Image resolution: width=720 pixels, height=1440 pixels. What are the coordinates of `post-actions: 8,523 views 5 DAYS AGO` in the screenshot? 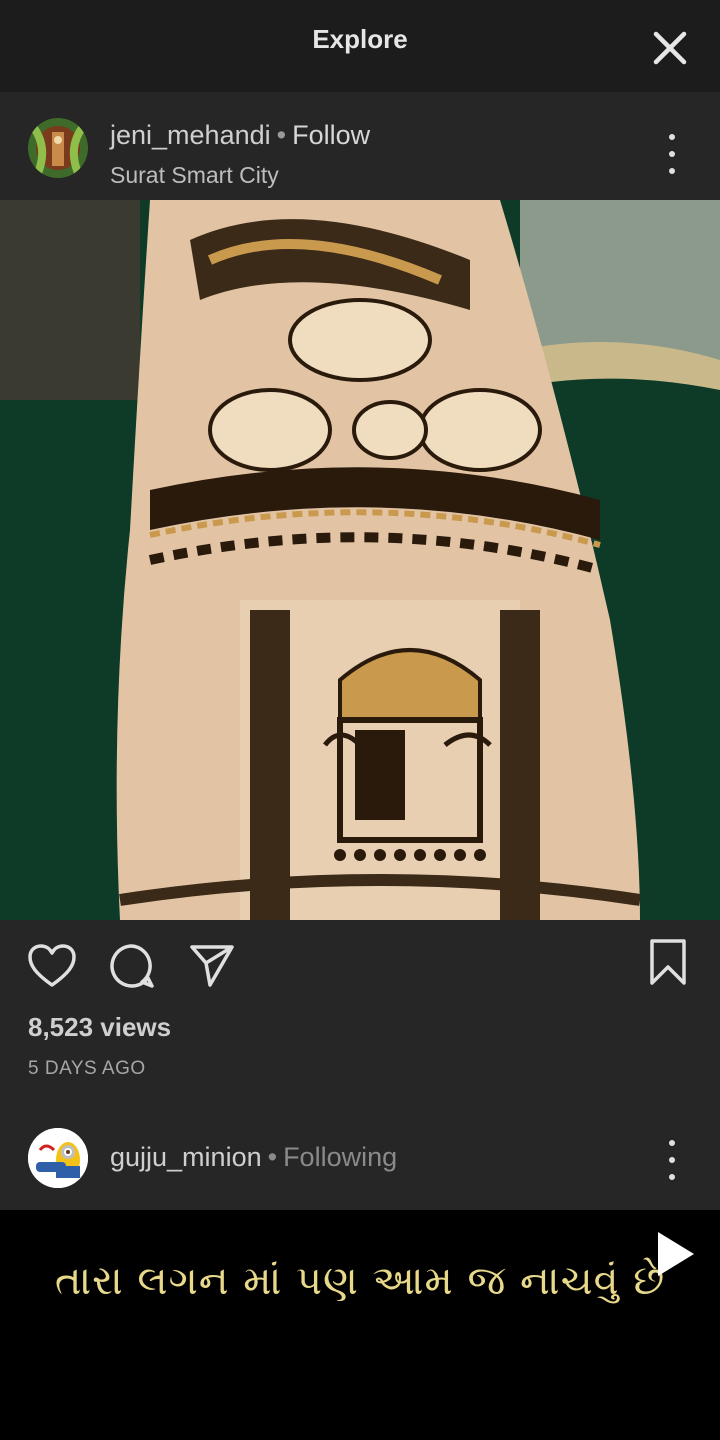 It's located at (360, 1015).